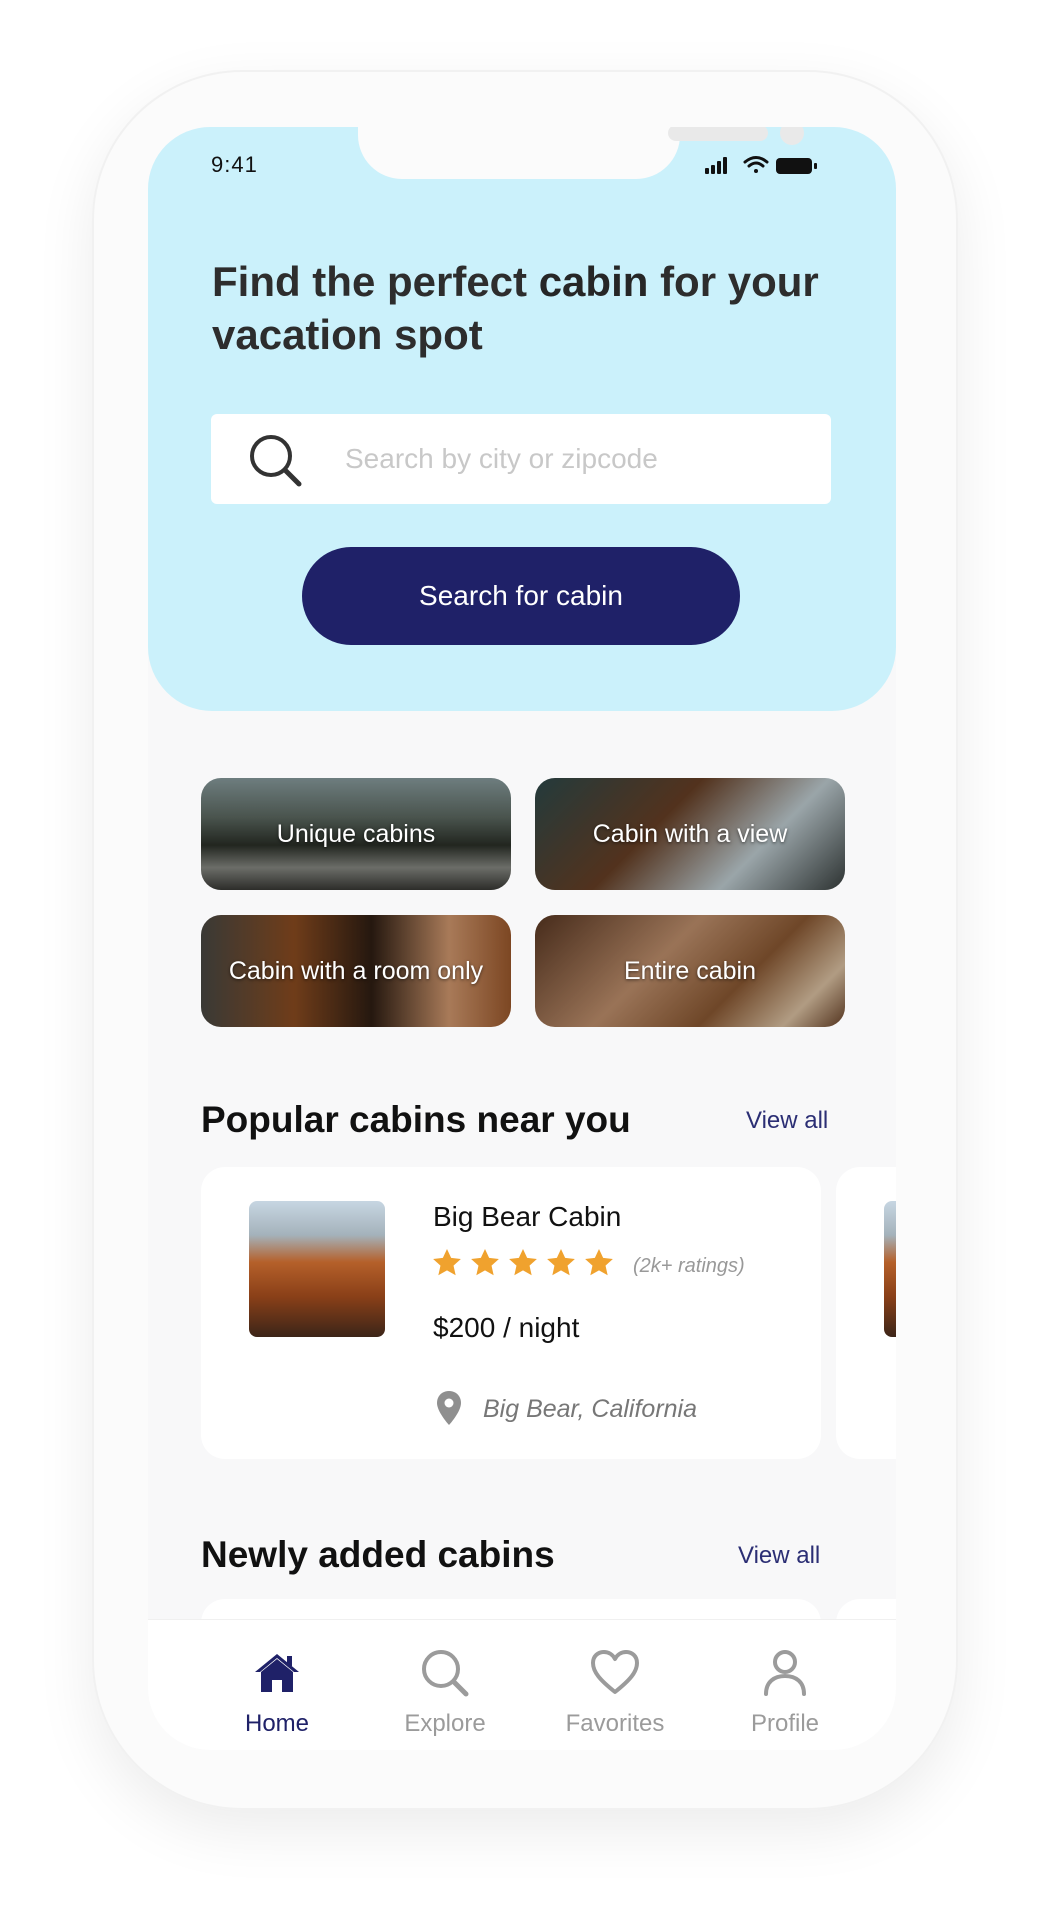  What do you see at coordinates (779, 1556) in the screenshot?
I see `newly-added-view-all-link: View all` at bounding box center [779, 1556].